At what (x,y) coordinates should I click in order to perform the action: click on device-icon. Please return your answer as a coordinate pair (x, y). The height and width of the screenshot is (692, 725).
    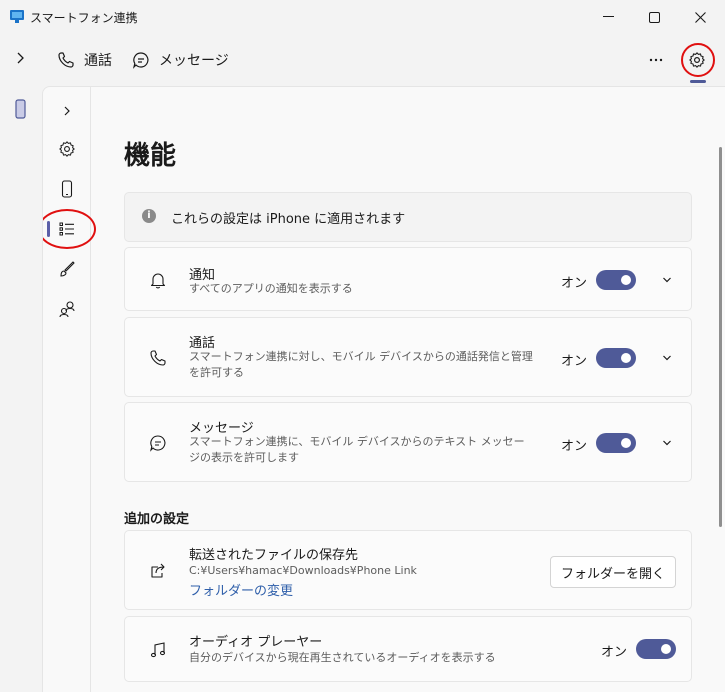
    Looking at the image, I should click on (21, 109).